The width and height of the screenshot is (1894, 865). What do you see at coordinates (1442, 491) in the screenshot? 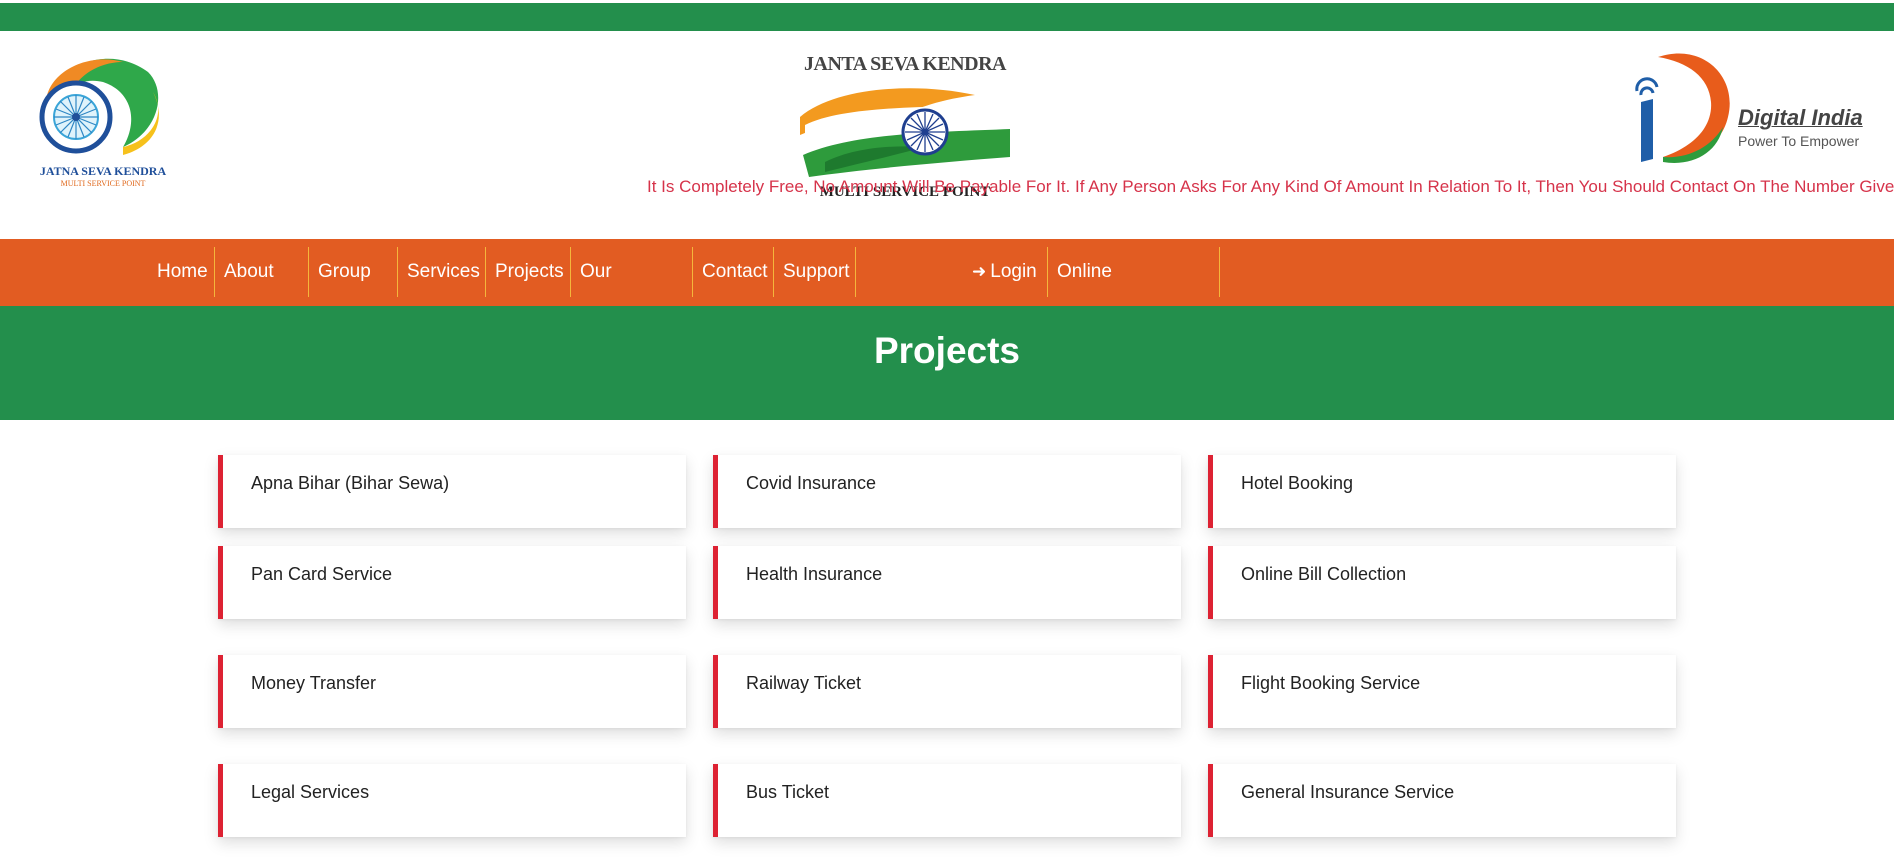
I see `project-card: Hotel Booking` at bounding box center [1442, 491].